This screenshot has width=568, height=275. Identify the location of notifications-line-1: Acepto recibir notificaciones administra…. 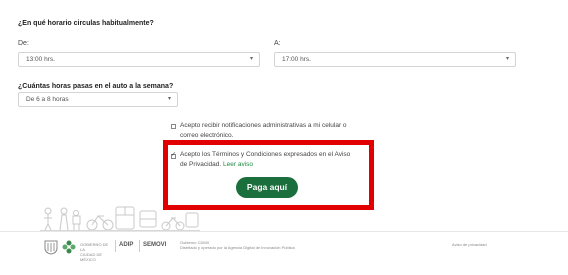
(263, 125).